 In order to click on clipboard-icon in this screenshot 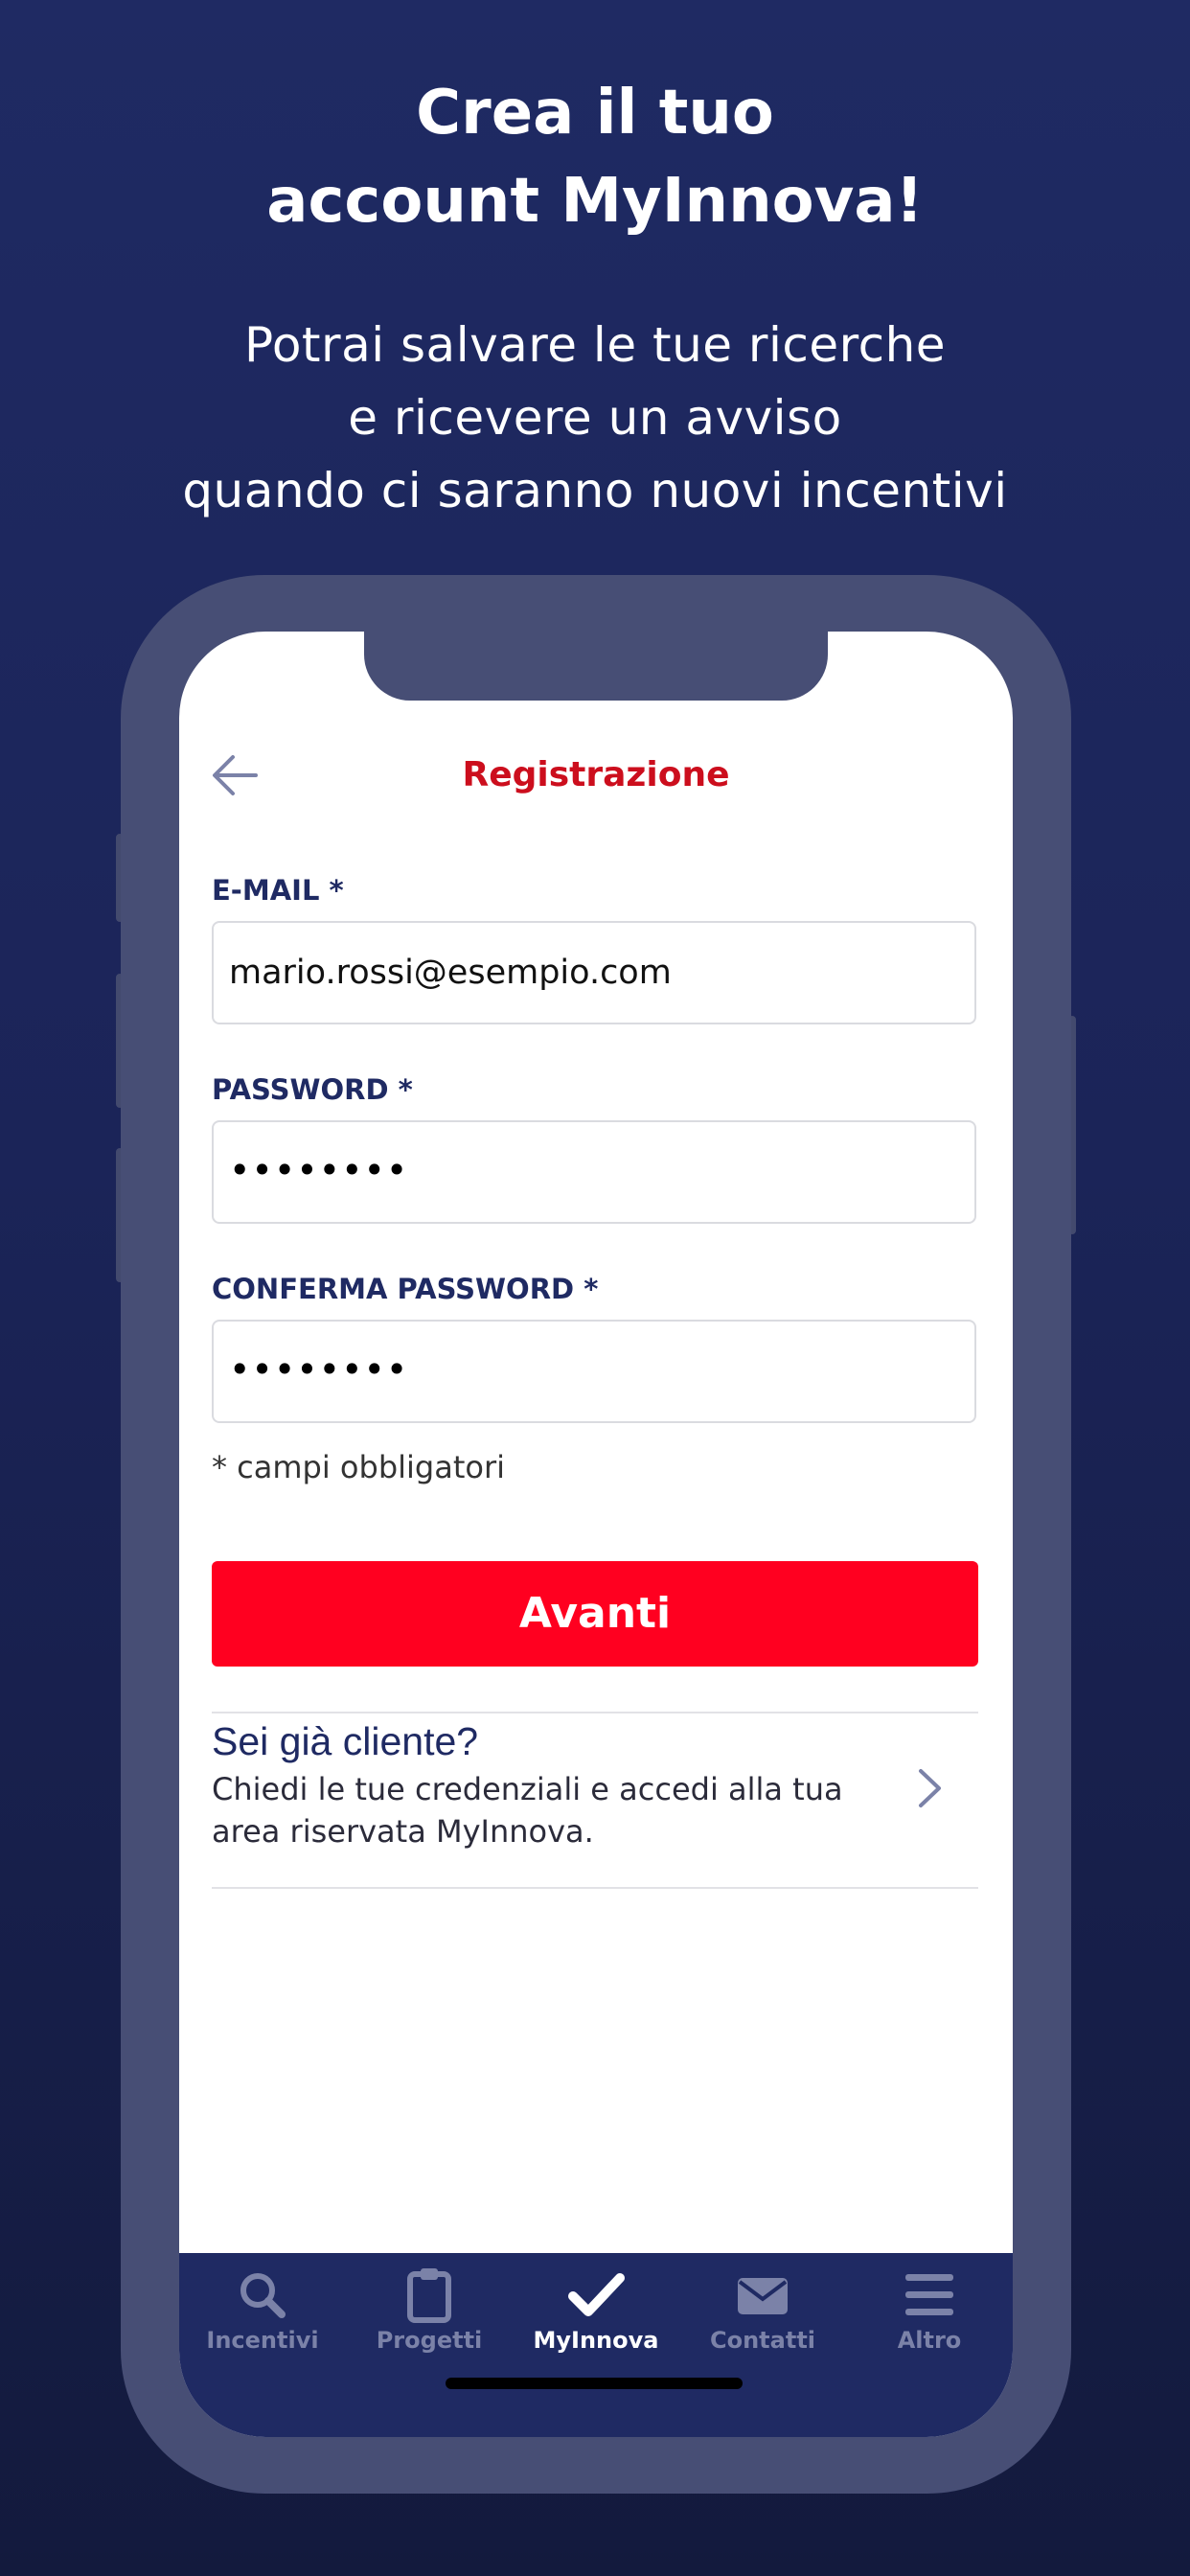, I will do `click(429, 2295)`.